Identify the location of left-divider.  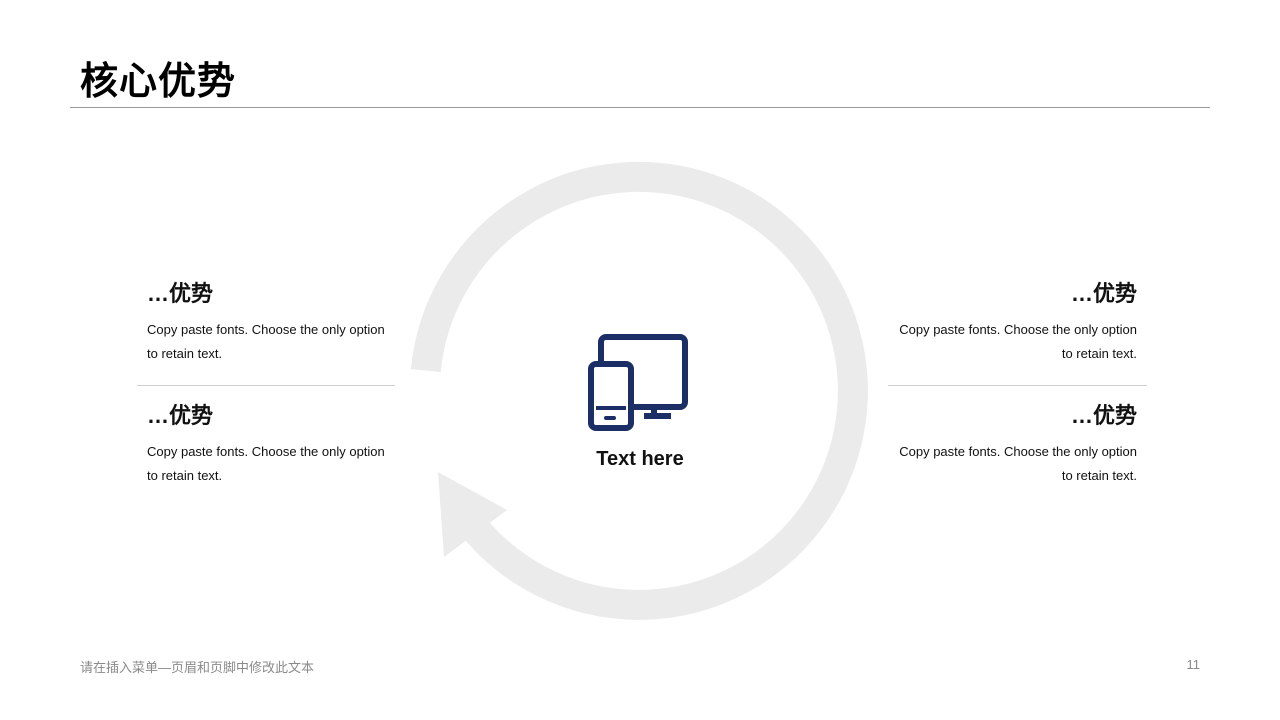
(266, 385).